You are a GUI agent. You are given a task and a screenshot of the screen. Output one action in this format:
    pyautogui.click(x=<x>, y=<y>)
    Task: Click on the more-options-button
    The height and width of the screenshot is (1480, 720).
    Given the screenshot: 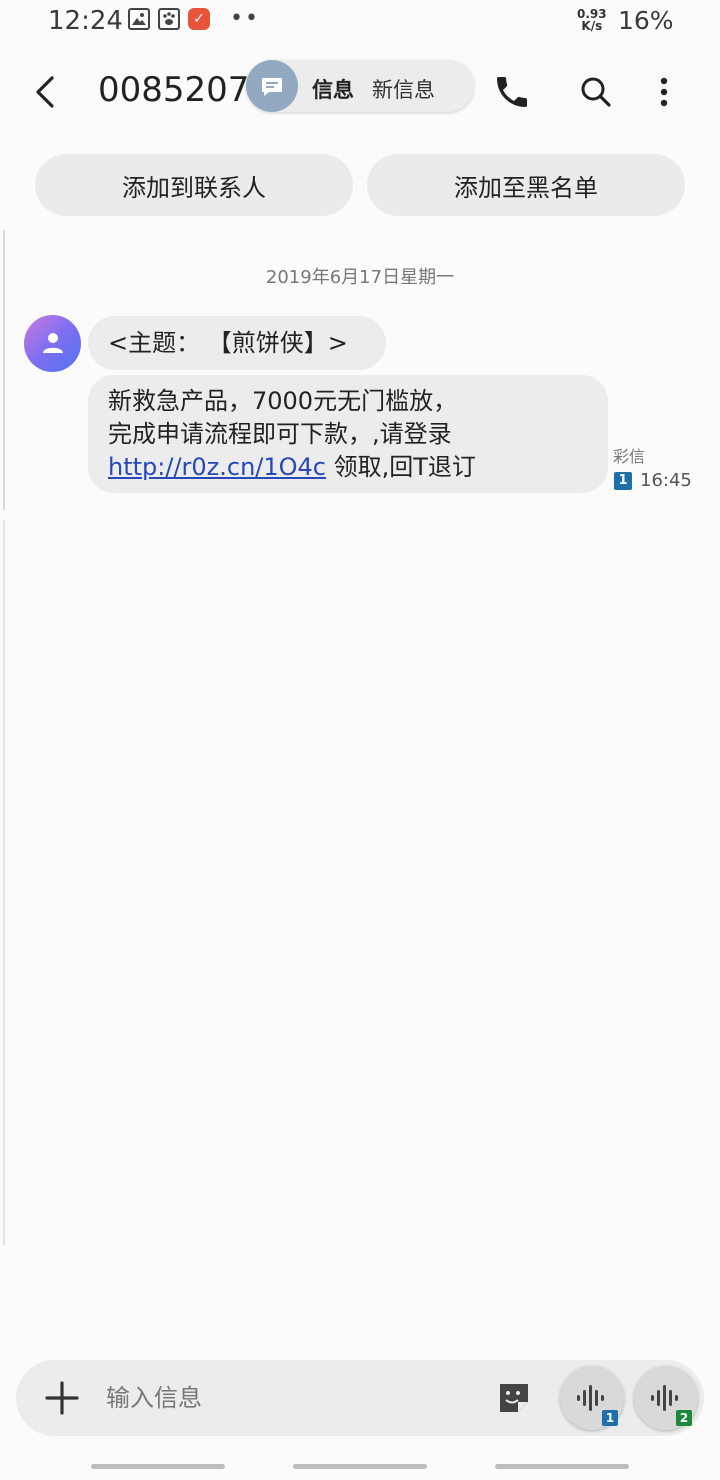 What is the action you would take?
    pyautogui.click(x=664, y=92)
    